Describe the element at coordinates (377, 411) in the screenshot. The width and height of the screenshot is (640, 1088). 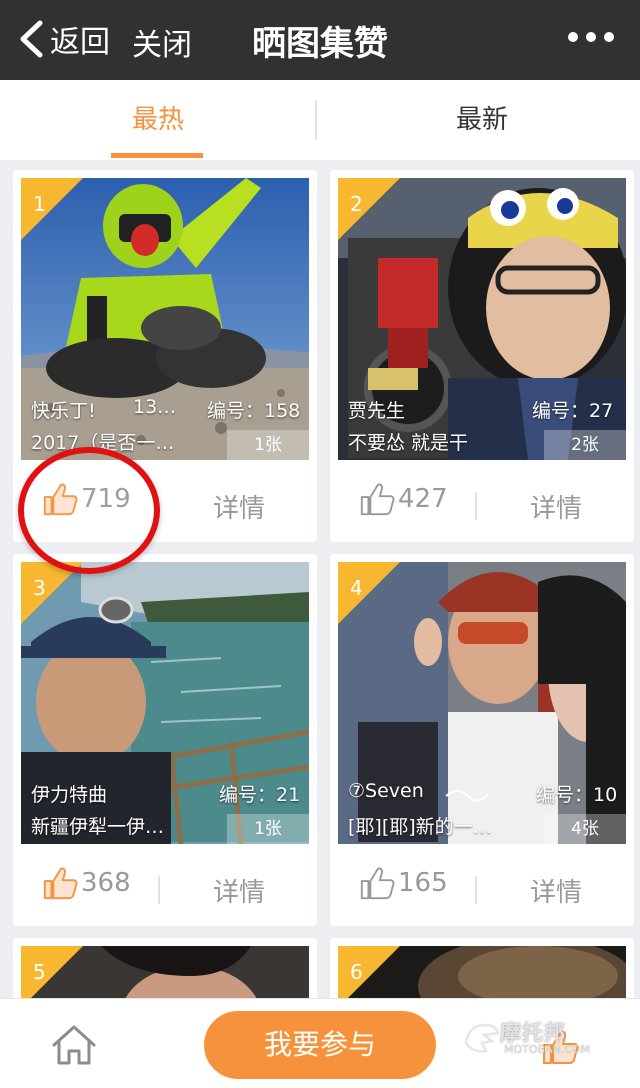
I see `entry-author: 贾先生` at that location.